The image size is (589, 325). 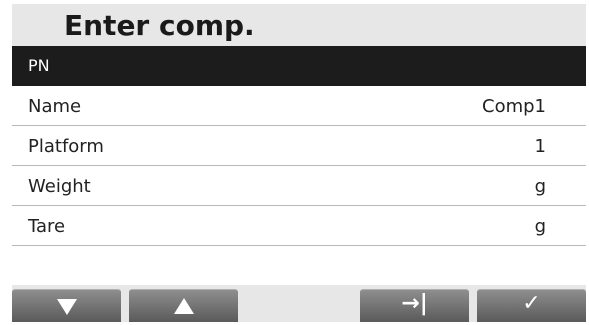 What do you see at coordinates (299, 265) in the screenshot?
I see `list-row-empty` at bounding box center [299, 265].